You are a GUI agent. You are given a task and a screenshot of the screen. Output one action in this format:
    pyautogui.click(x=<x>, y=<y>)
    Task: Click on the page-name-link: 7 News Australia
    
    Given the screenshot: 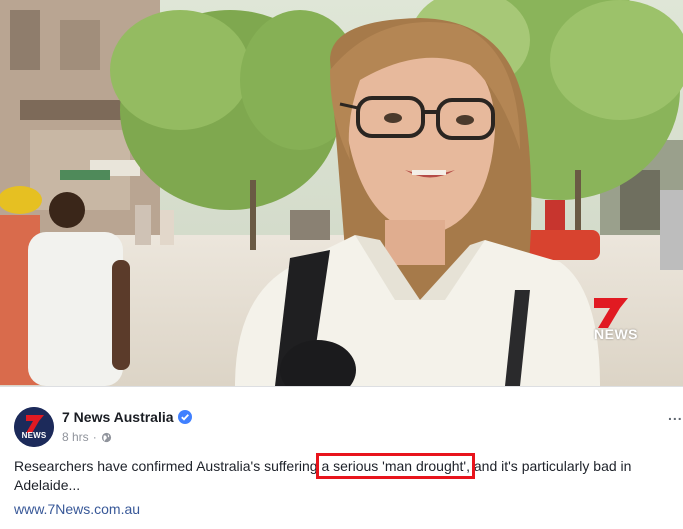 What is the action you would take?
    pyautogui.click(x=118, y=417)
    